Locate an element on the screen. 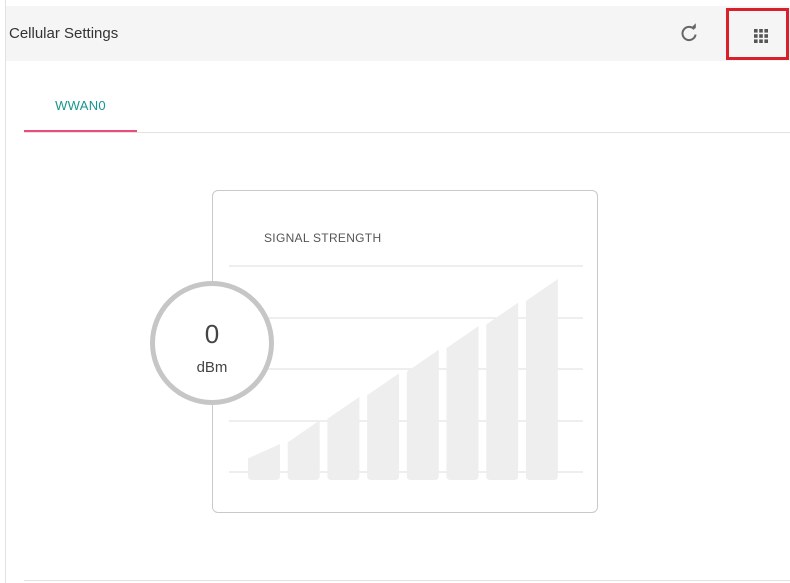 This screenshot has width=790, height=583. tab-wwan0: WWAN0 is located at coordinates (80, 109).